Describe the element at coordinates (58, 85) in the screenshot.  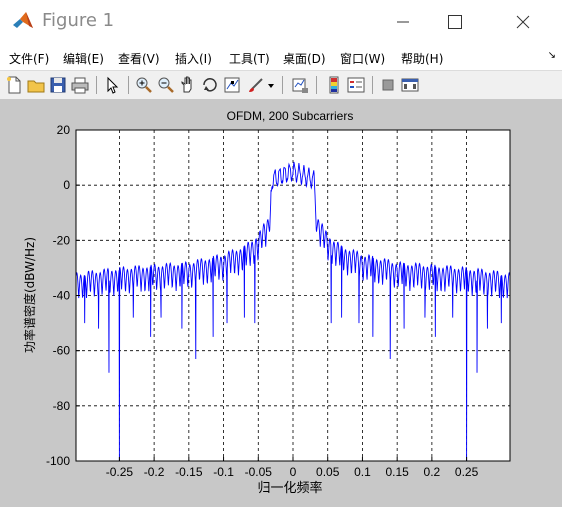
I see `save-icon` at that location.